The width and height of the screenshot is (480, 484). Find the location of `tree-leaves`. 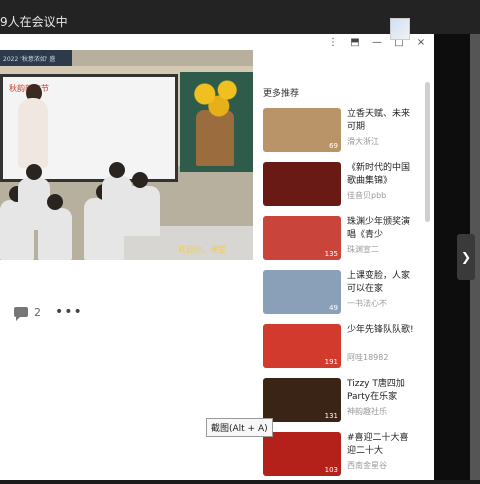

tree-leaves is located at coordinates (216, 98).